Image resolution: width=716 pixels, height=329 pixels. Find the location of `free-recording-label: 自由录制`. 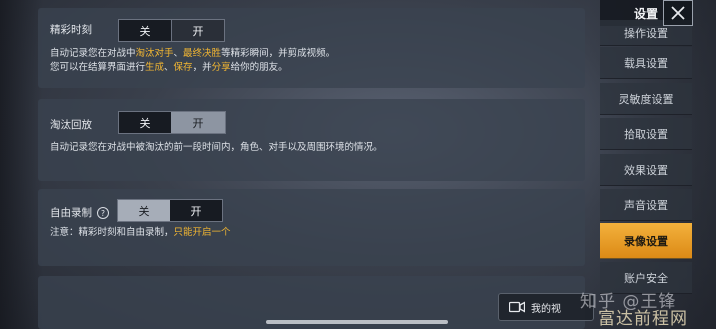

free-recording-label: 自由录制 is located at coordinates (71, 213).